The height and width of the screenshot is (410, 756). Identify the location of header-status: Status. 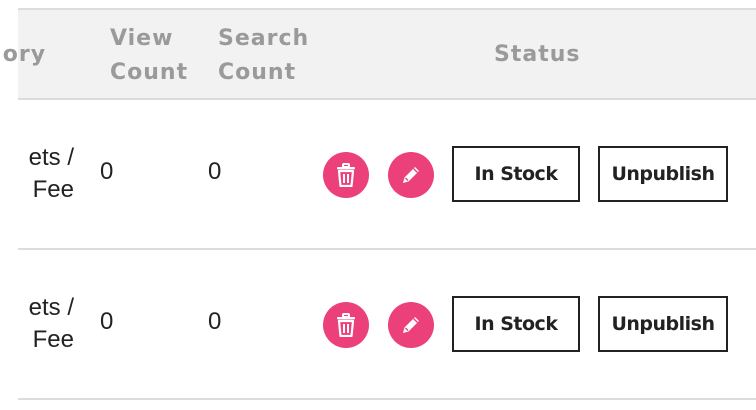
(537, 55).